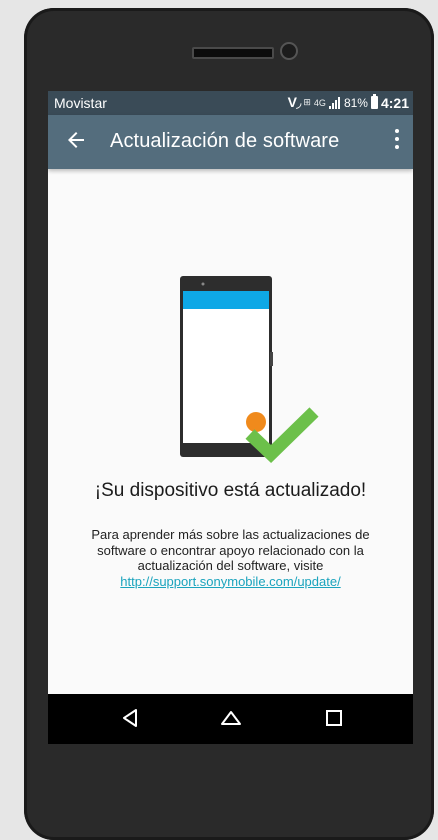 The width and height of the screenshot is (438, 840). I want to click on battery-icon, so click(374, 101).